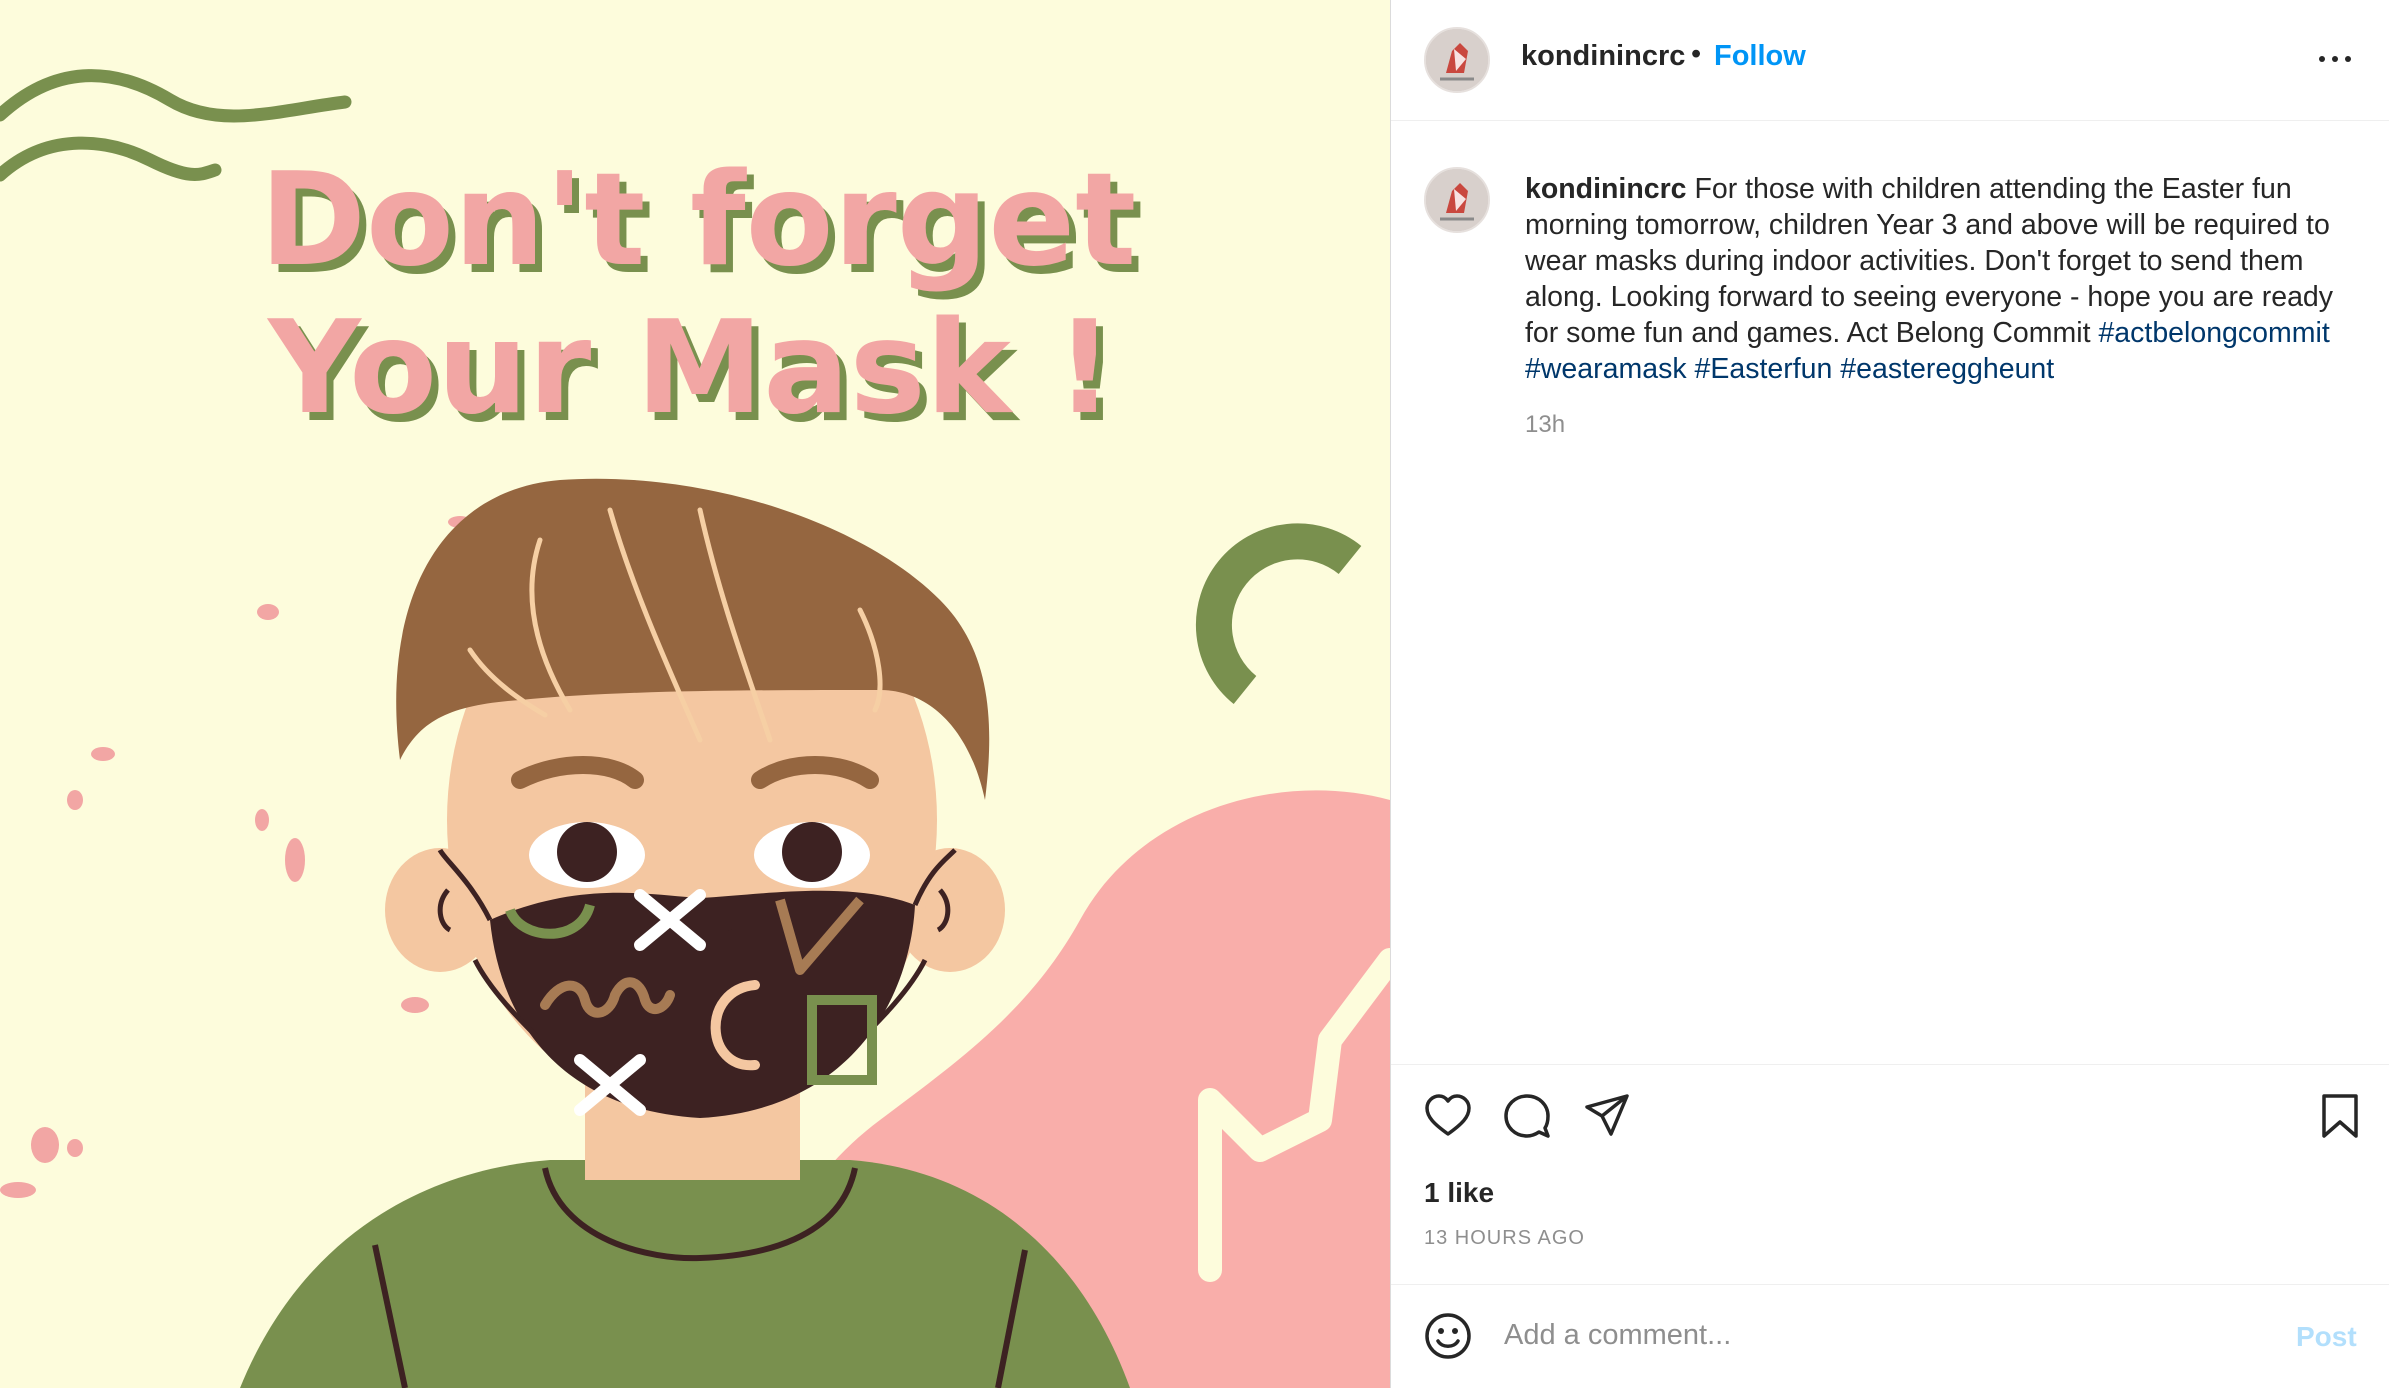 Image resolution: width=2389 pixels, height=1388 pixels. Describe the element at coordinates (1764, 369) in the screenshot. I see `hashtag-link: #Easterfun` at that location.